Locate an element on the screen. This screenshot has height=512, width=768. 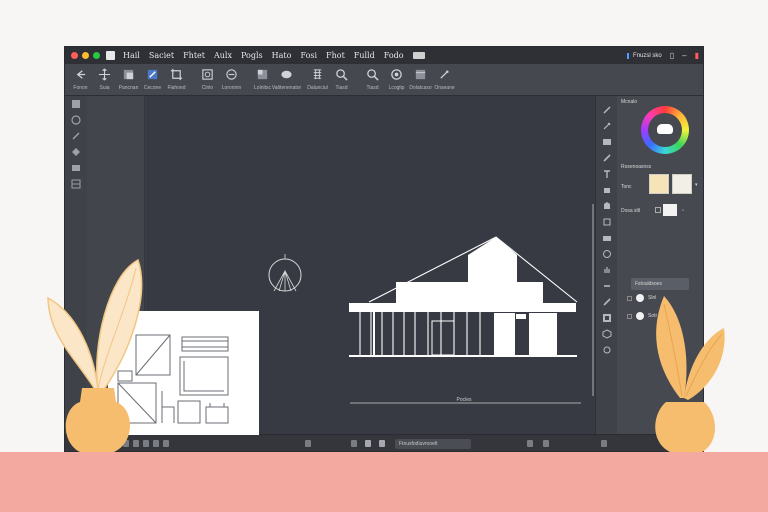
action-button: Fstouldsoes is located at coordinates (660, 284).